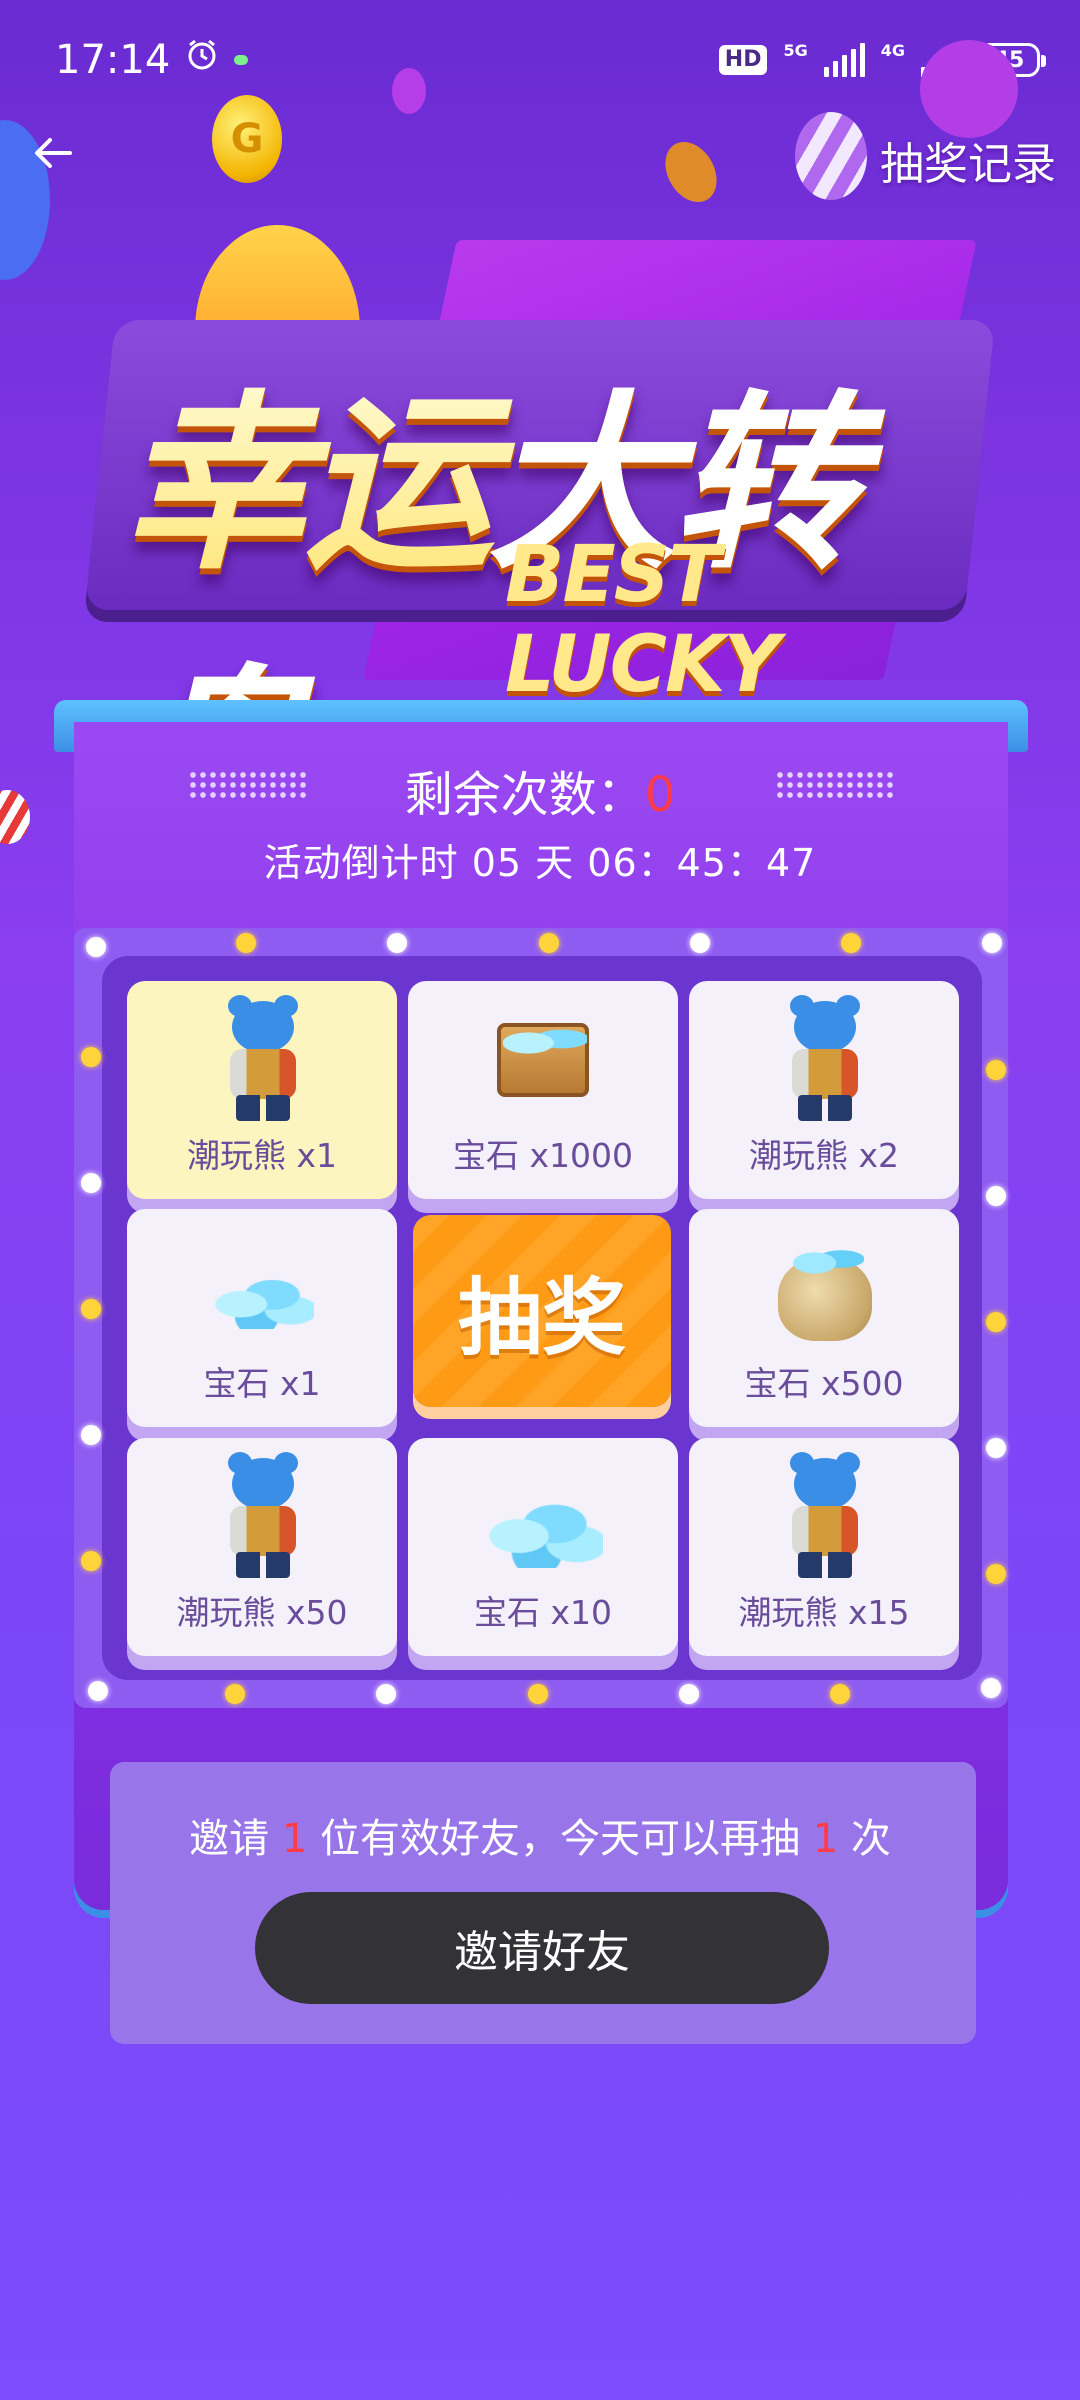  Describe the element at coordinates (691, 172) in the screenshot. I see `decoration-bean` at that location.